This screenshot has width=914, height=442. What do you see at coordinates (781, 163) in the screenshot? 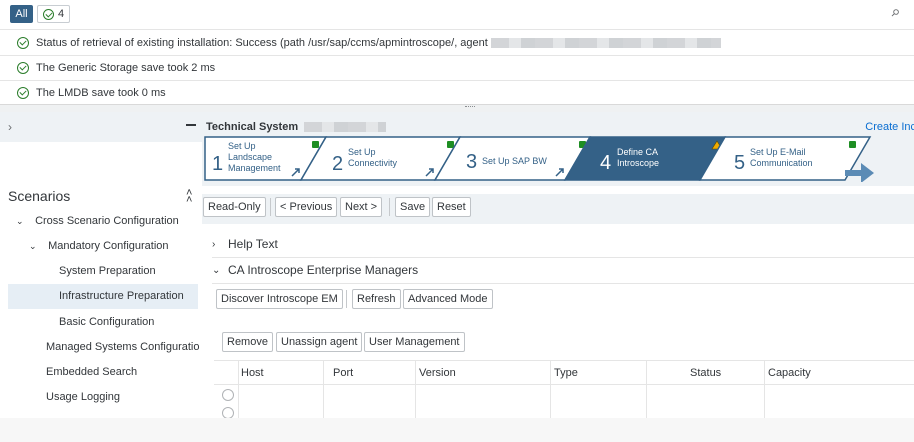
I see `step-label: Communication` at bounding box center [781, 163].